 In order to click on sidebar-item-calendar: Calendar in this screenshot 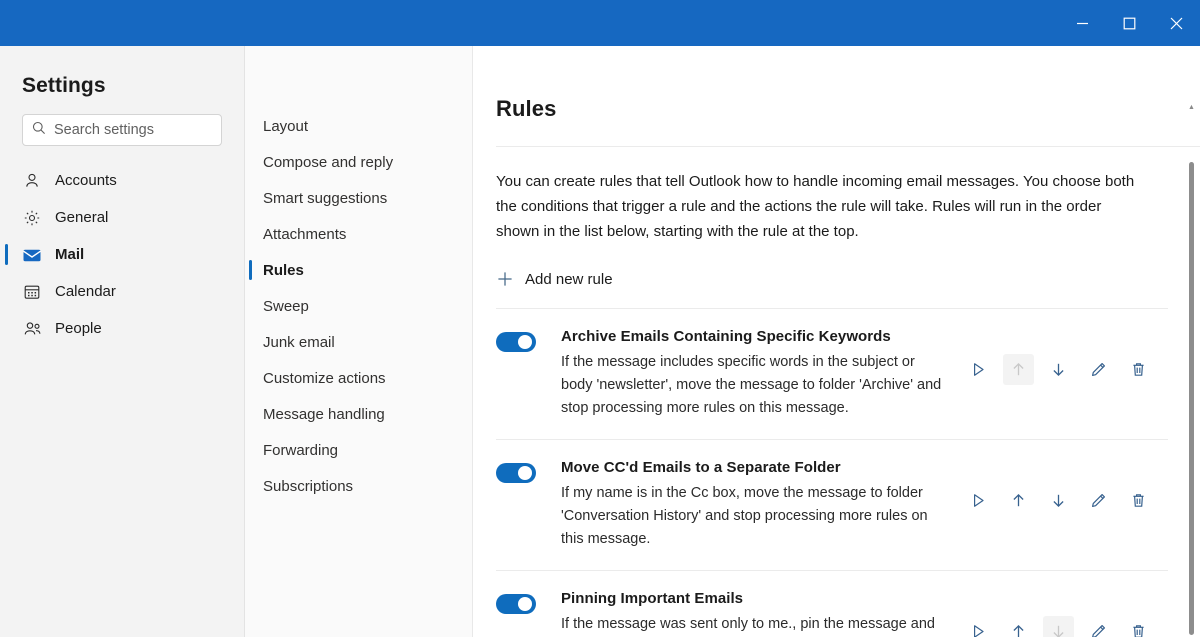, I will do `click(122, 291)`.